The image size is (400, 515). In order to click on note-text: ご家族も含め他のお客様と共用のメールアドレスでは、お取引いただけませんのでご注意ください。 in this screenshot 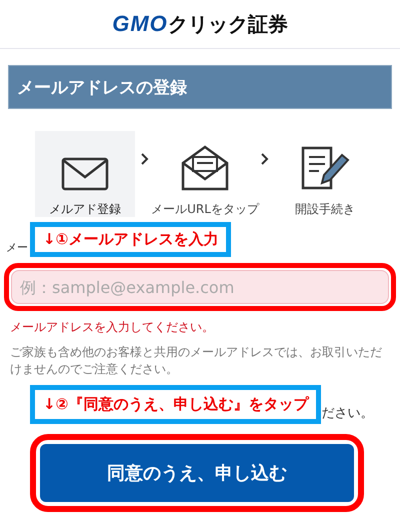, I will do `click(196, 361)`.